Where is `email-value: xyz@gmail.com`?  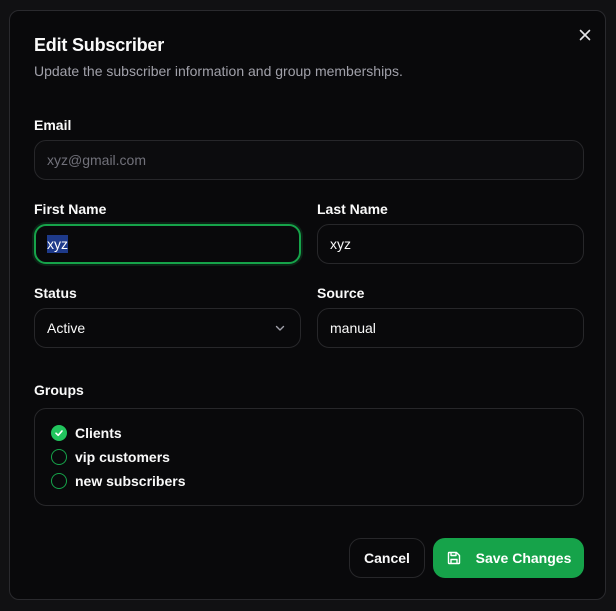 email-value: xyz@gmail.com is located at coordinates (97, 160).